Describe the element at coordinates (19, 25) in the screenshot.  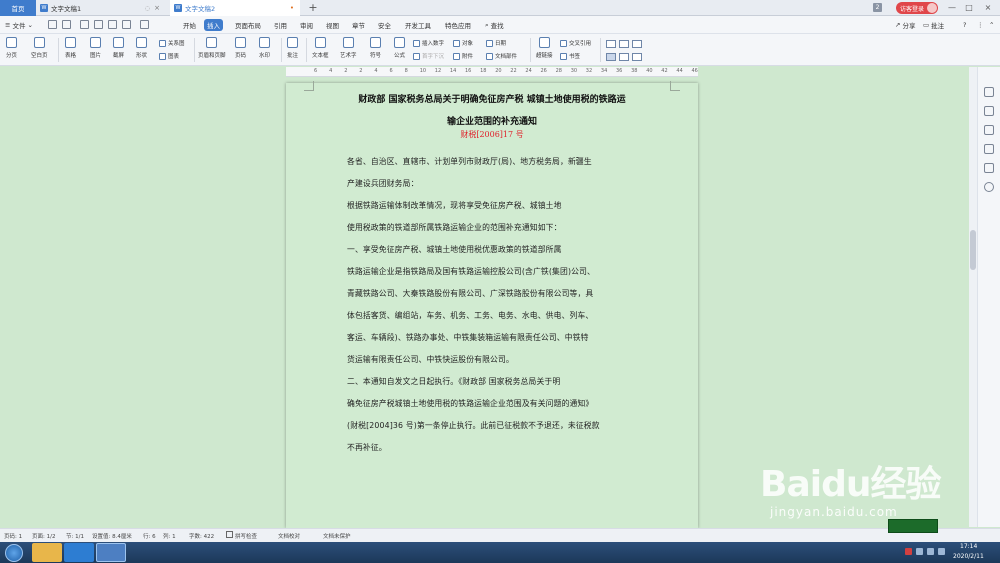
I see `file-menu: ≡ 文件 ⌄` at that location.